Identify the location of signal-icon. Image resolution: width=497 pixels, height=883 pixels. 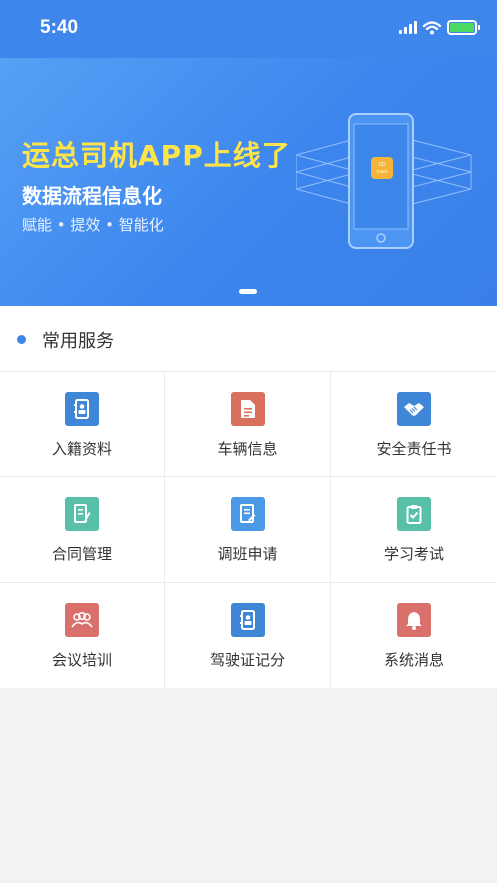
(408, 27).